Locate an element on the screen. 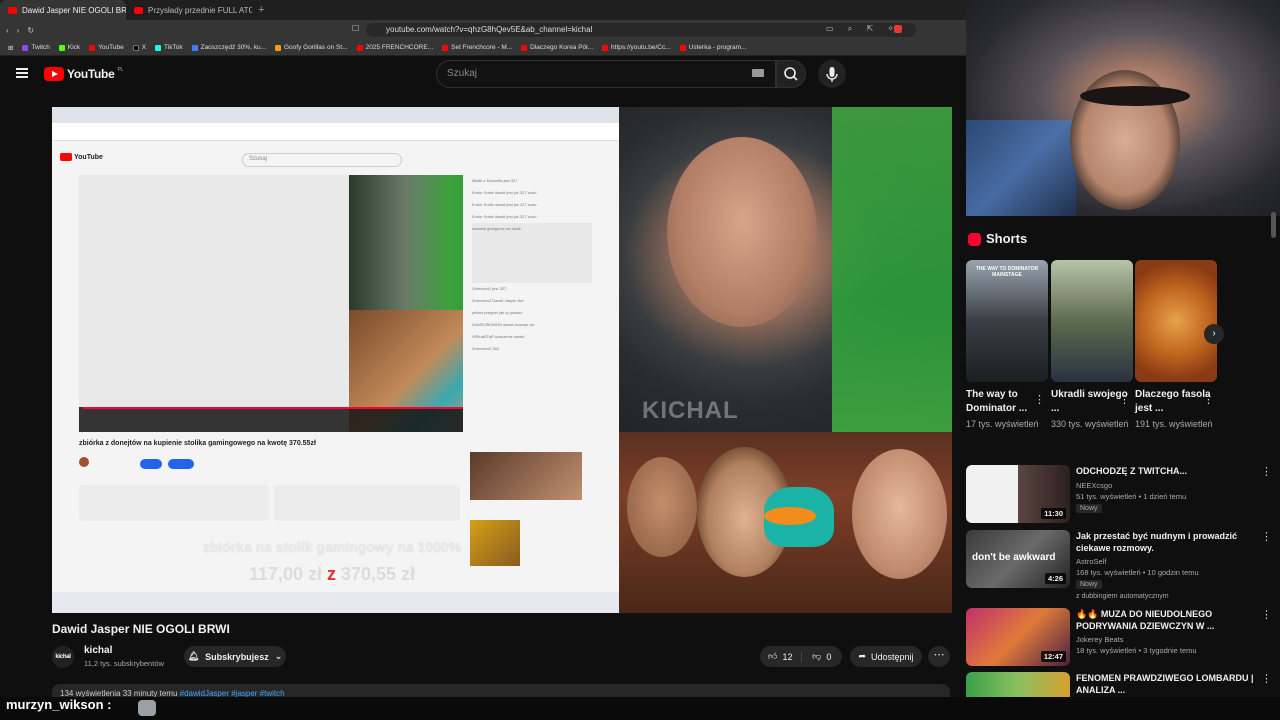 The image size is (1280, 720). video-title: Dawid Jasper NIE OGOLI BRWI is located at coordinates (141, 629).